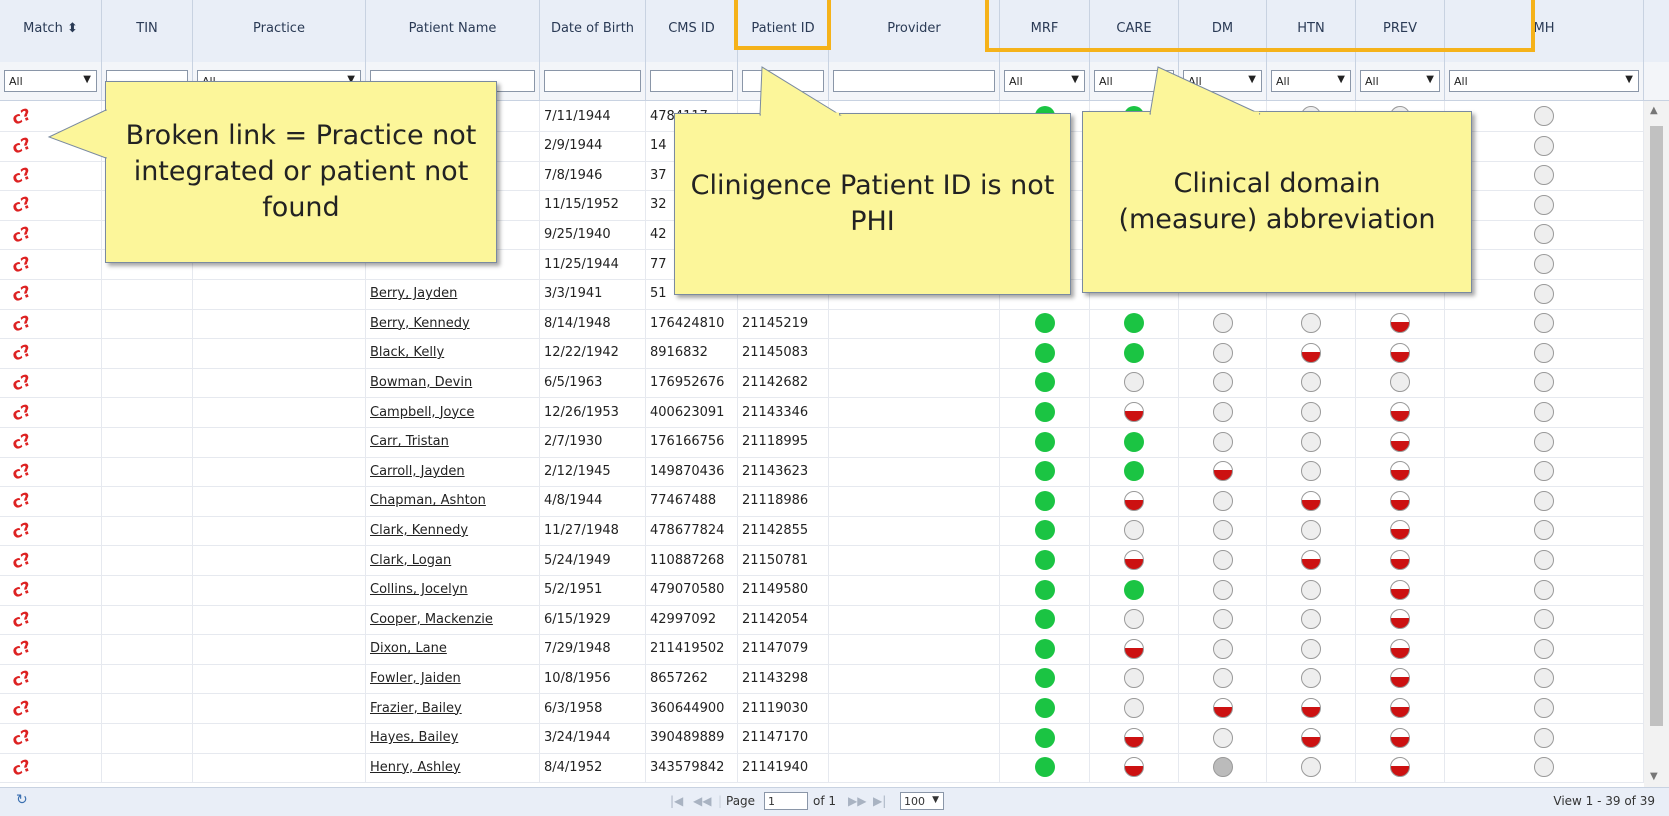 The height and width of the screenshot is (816, 1669). Describe the element at coordinates (592, 81) in the screenshot. I see `filter-input-dob` at that location.